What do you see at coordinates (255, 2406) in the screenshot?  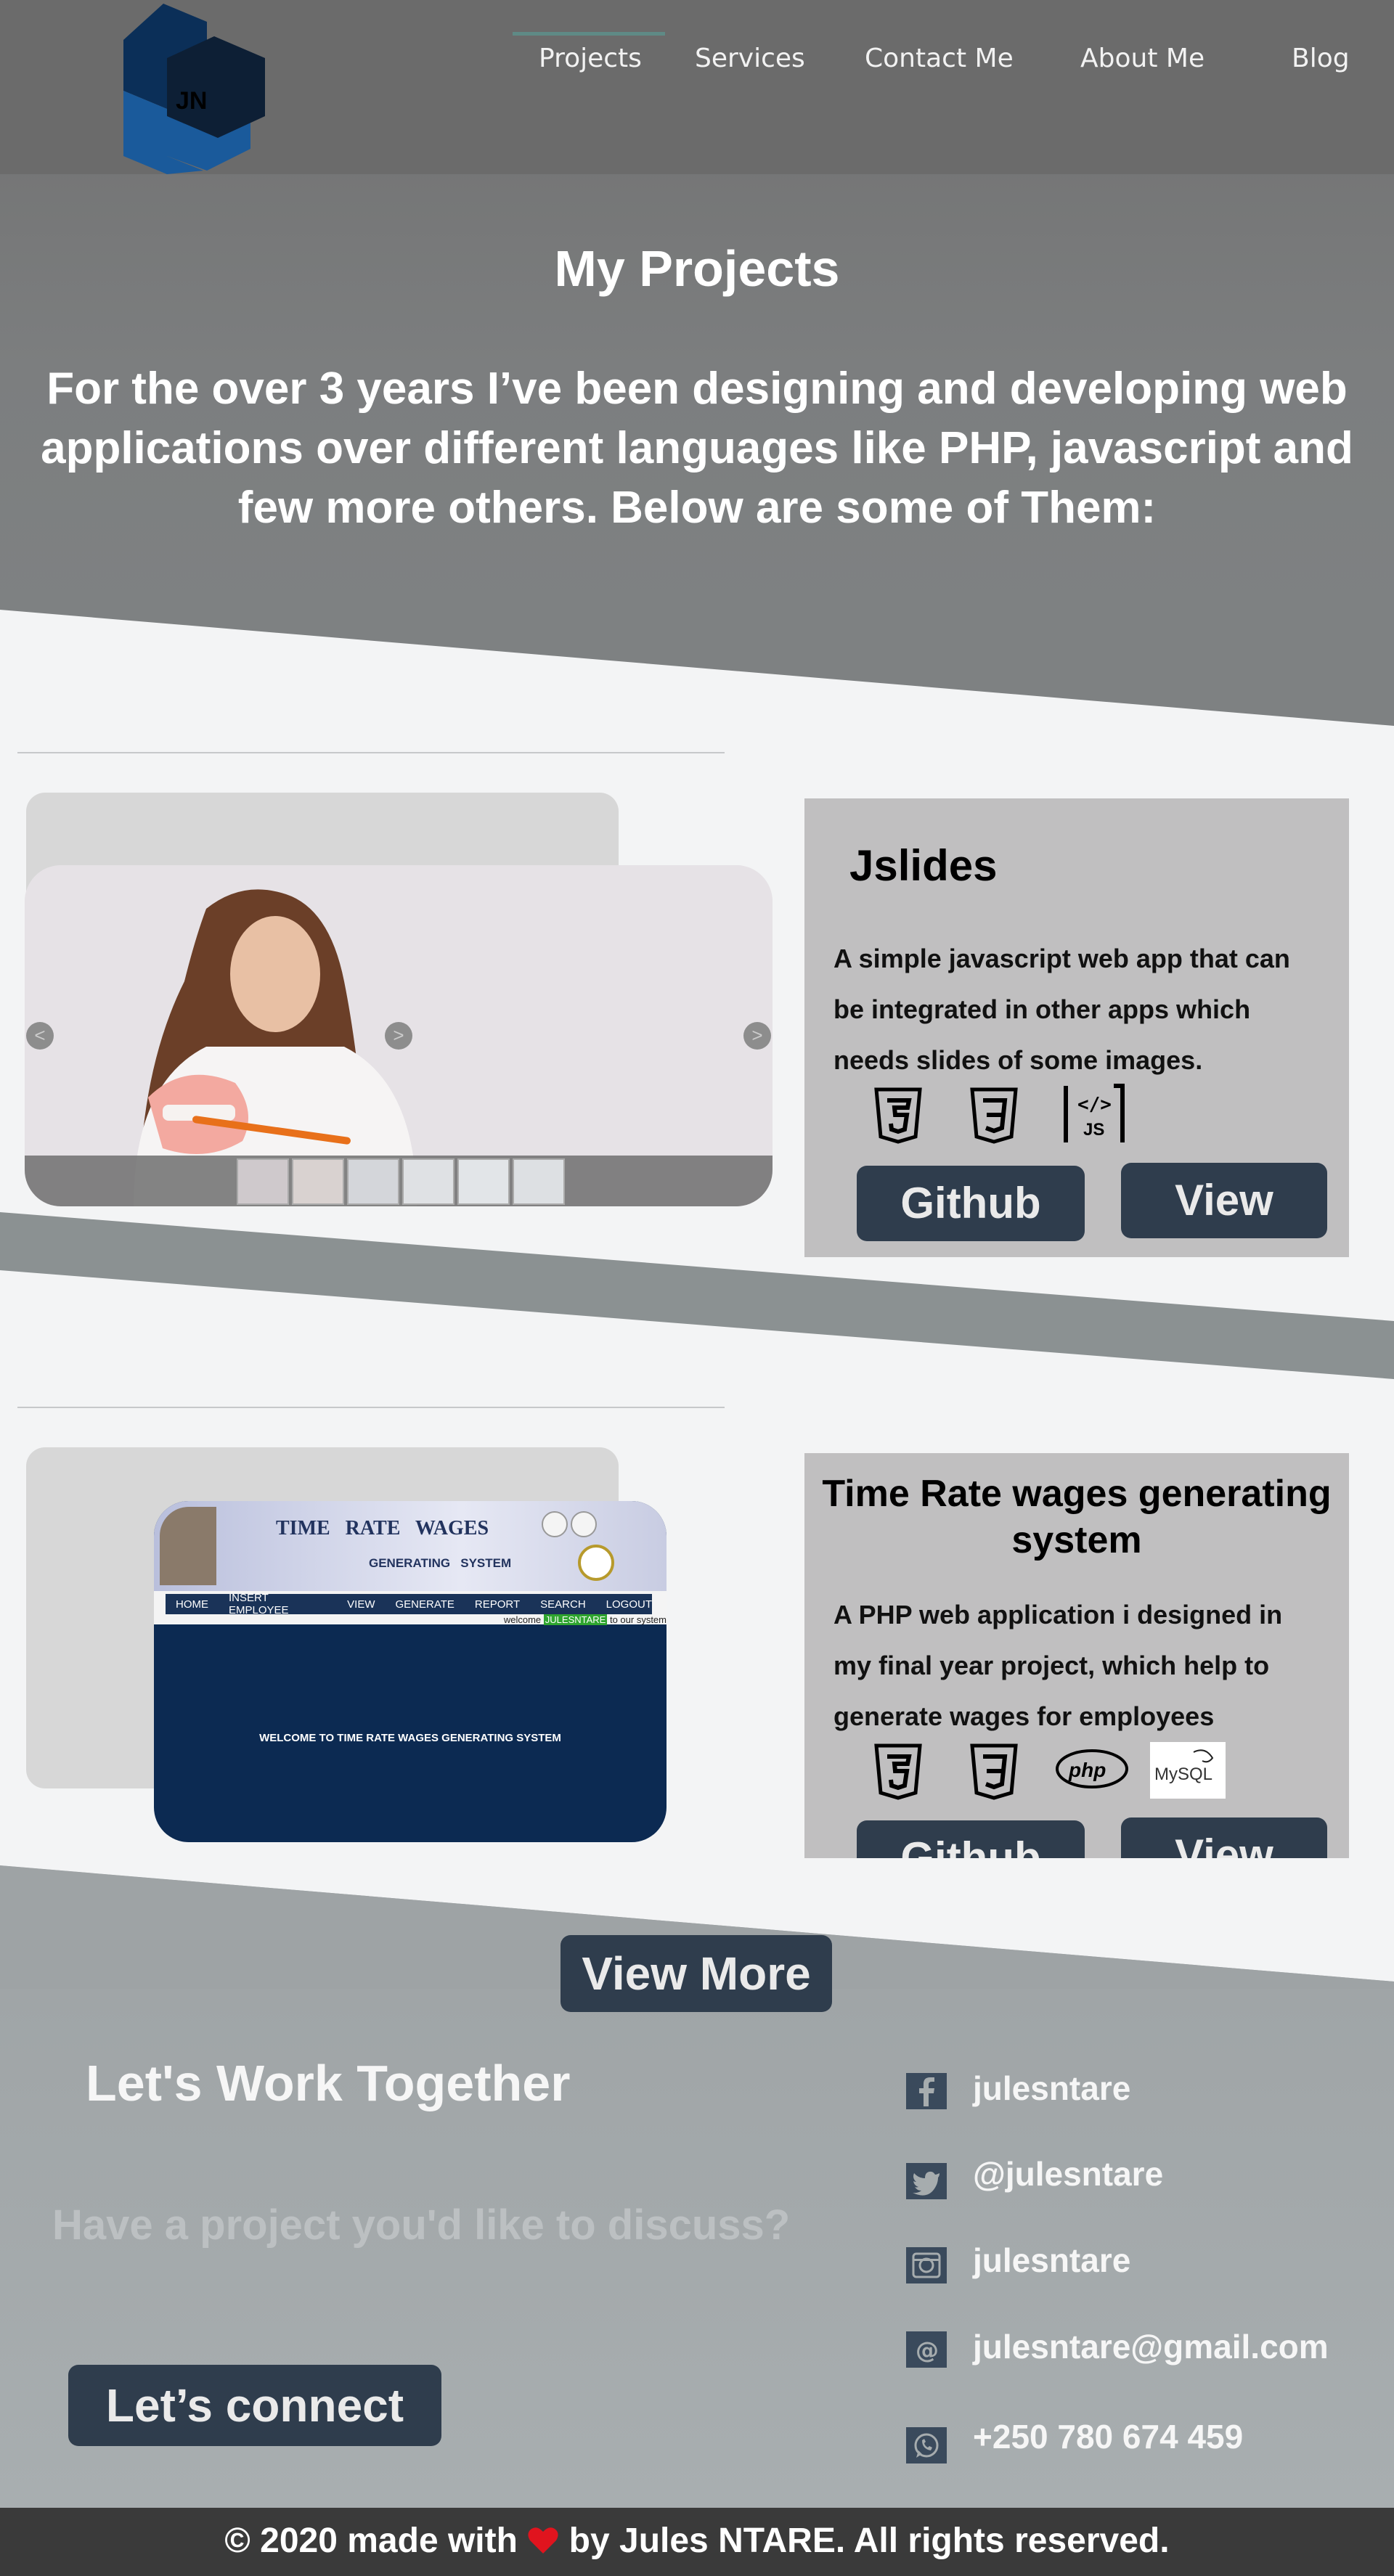 I see `lets-connect-button: Let’s connect` at bounding box center [255, 2406].